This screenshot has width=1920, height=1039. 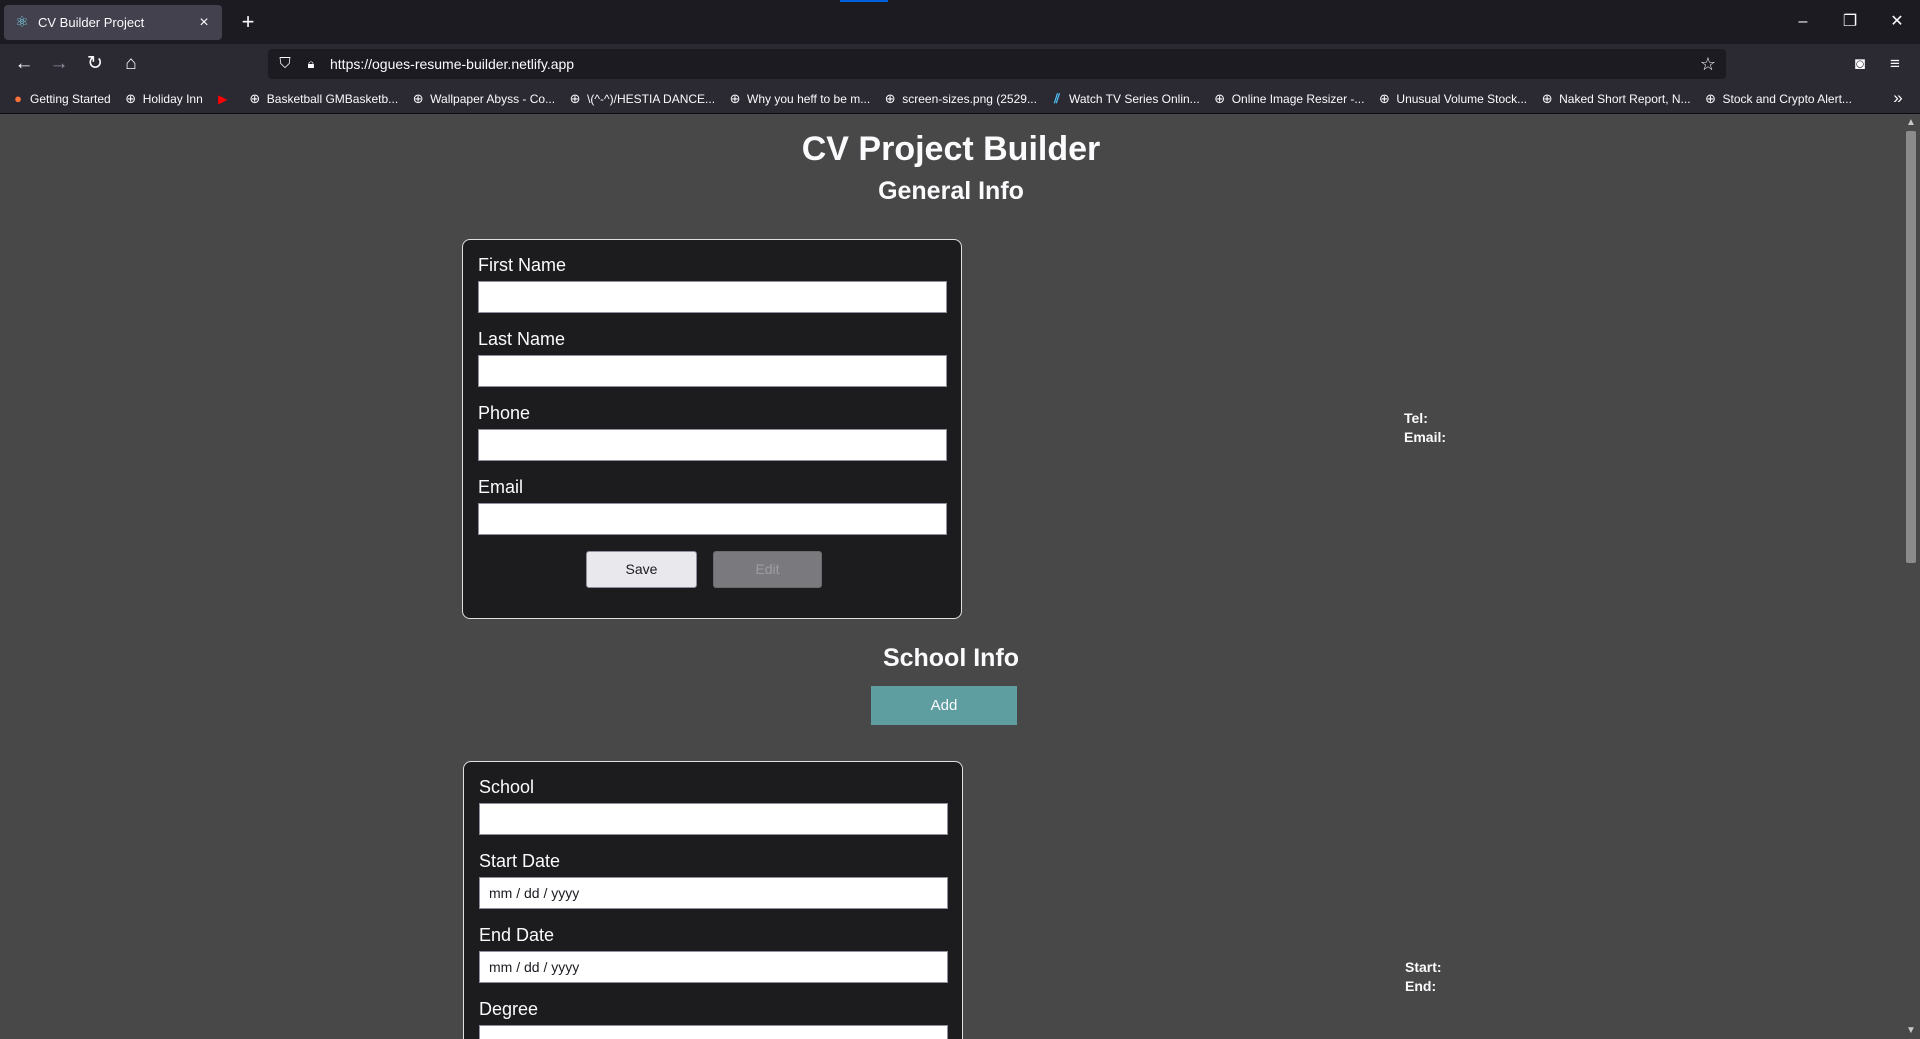 What do you see at coordinates (1911, 1031) in the screenshot?
I see `scroll-down-icon: ▼` at bounding box center [1911, 1031].